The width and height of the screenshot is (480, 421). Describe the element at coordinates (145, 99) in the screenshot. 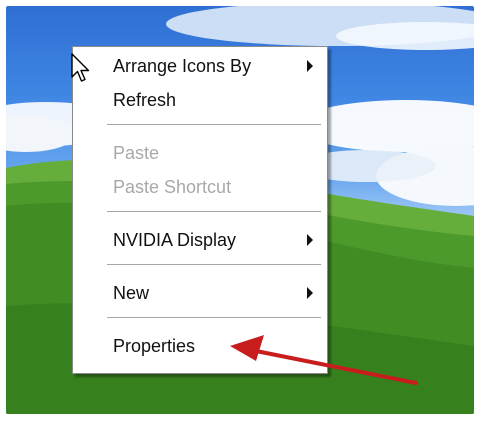

I see `menu-item-label: Refresh` at that location.